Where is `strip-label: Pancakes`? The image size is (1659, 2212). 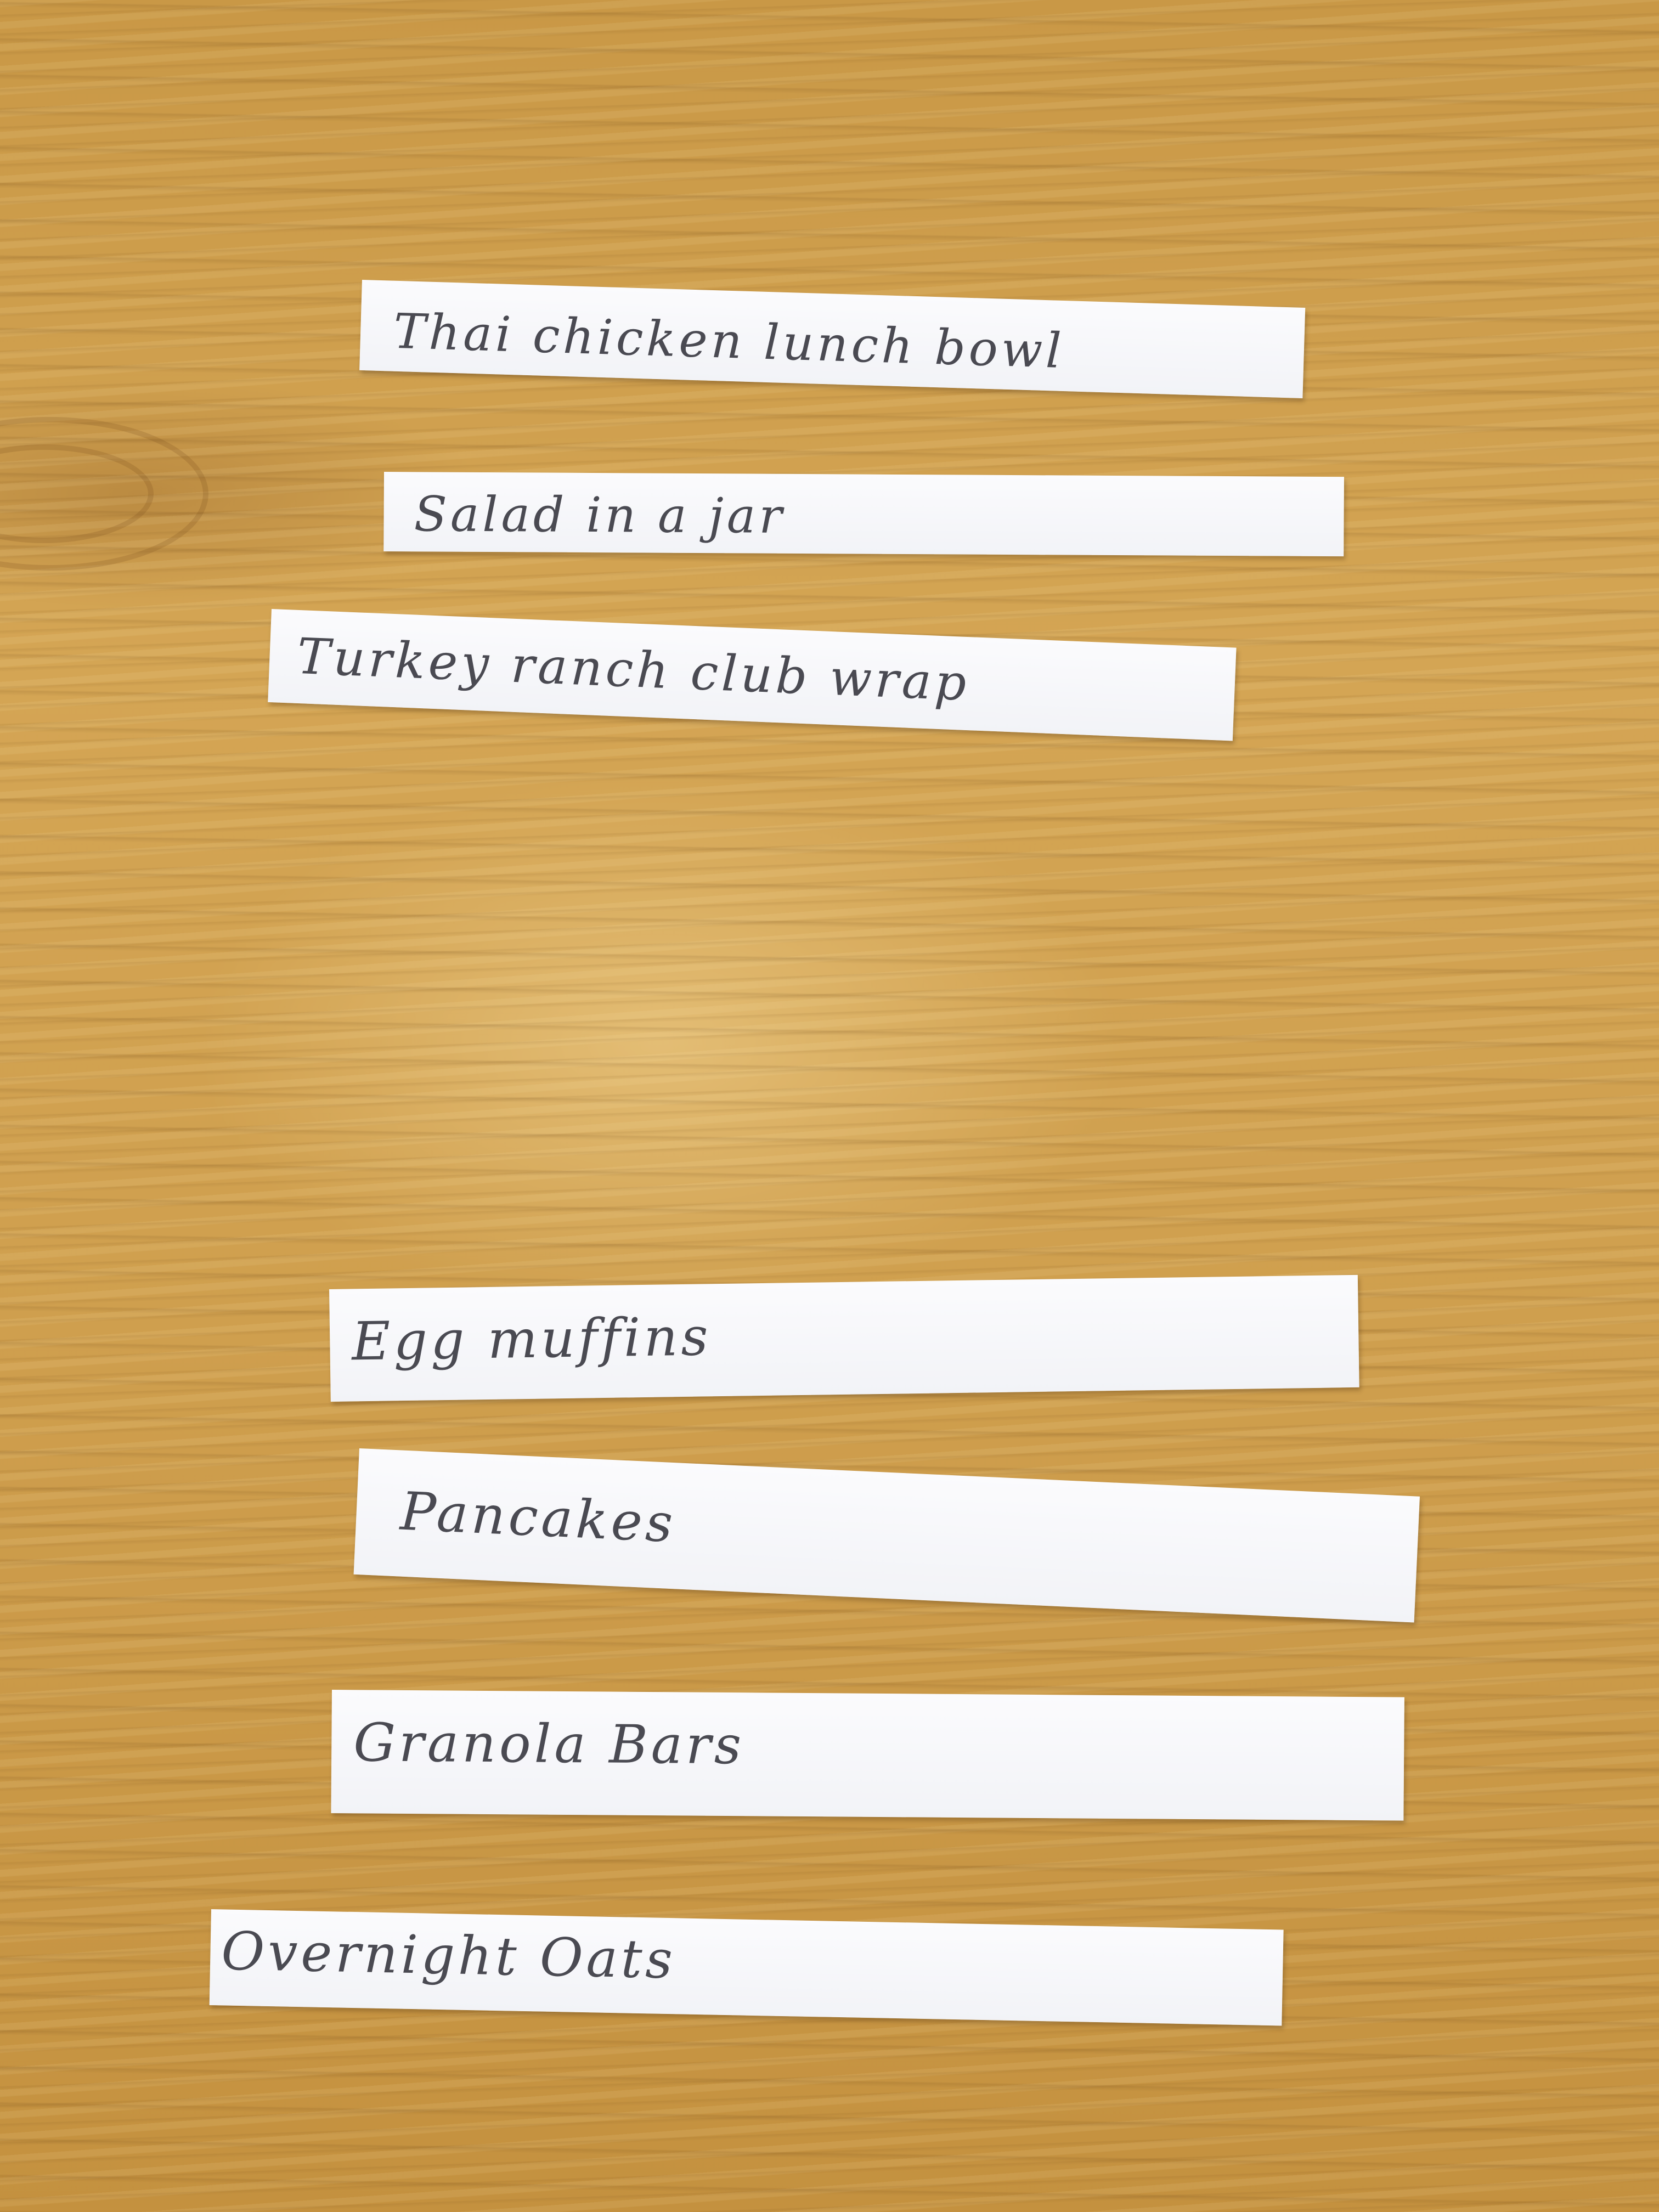
strip-label: Pancakes is located at coordinates (538, 1517).